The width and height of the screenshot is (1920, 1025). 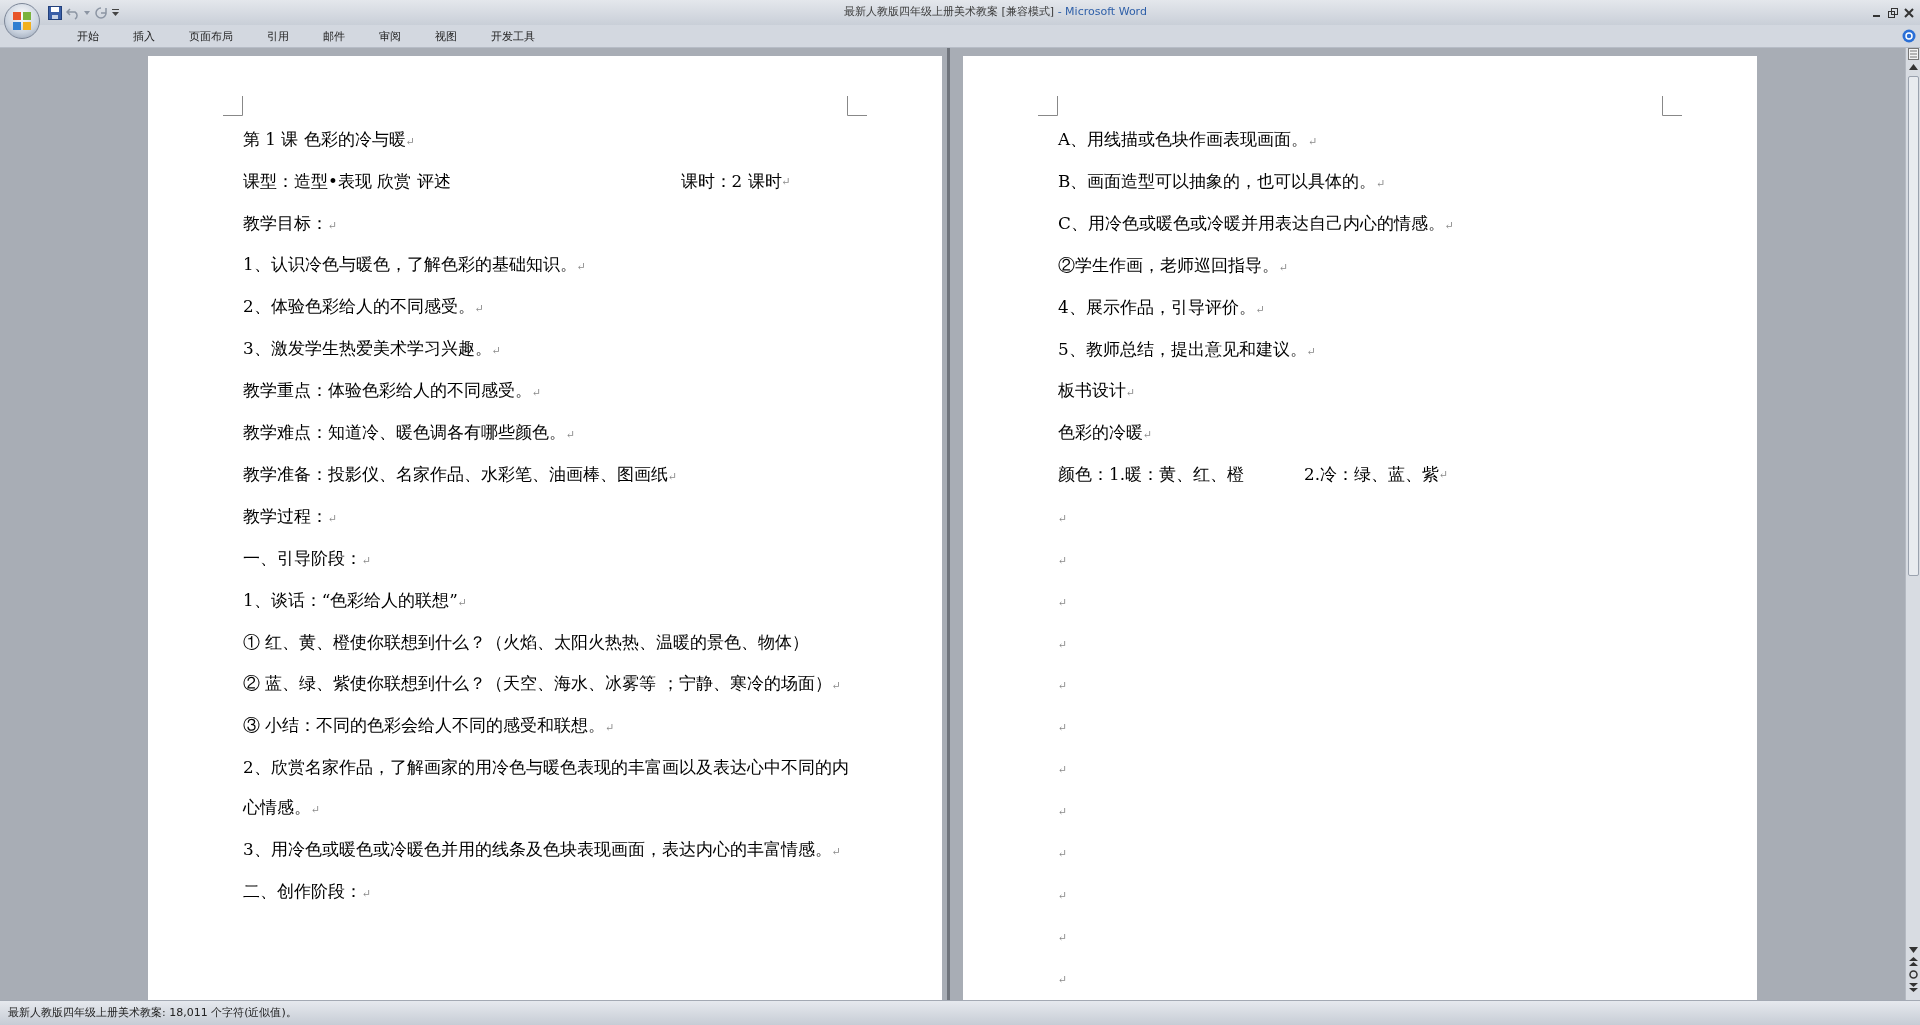 What do you see at coordinates (1097, 390) in the screenshot?
I see `paragraph-text: 板书设计↵` at bounding box center [1097, 390].